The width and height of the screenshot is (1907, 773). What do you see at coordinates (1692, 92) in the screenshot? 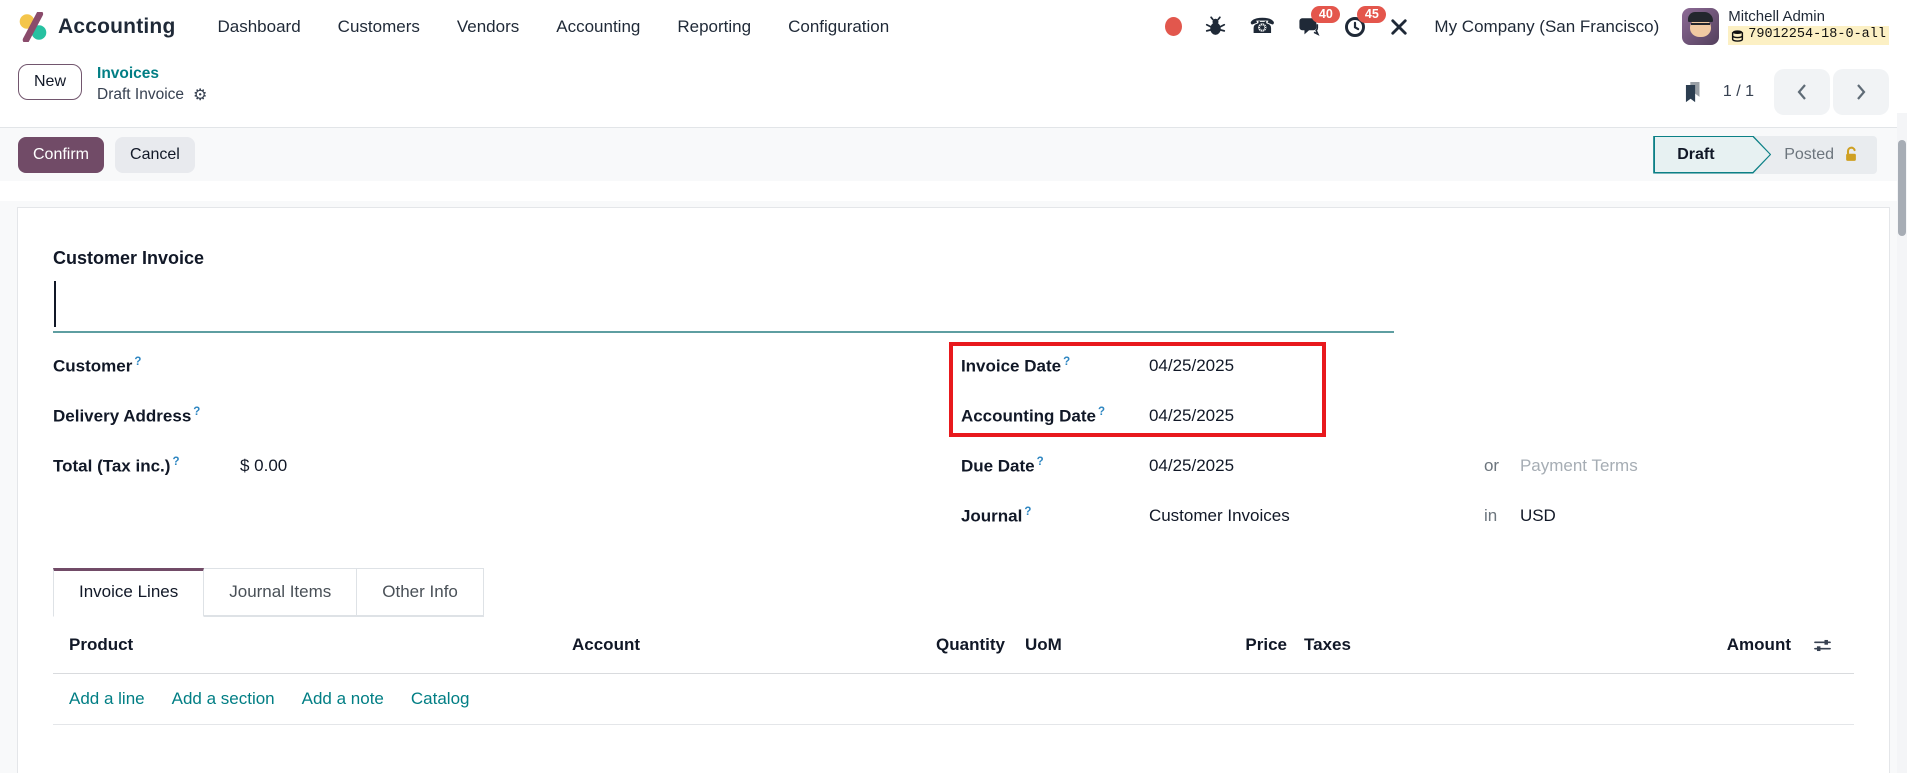
I see `bookmark-icon` at bounding box center [1692, 92].